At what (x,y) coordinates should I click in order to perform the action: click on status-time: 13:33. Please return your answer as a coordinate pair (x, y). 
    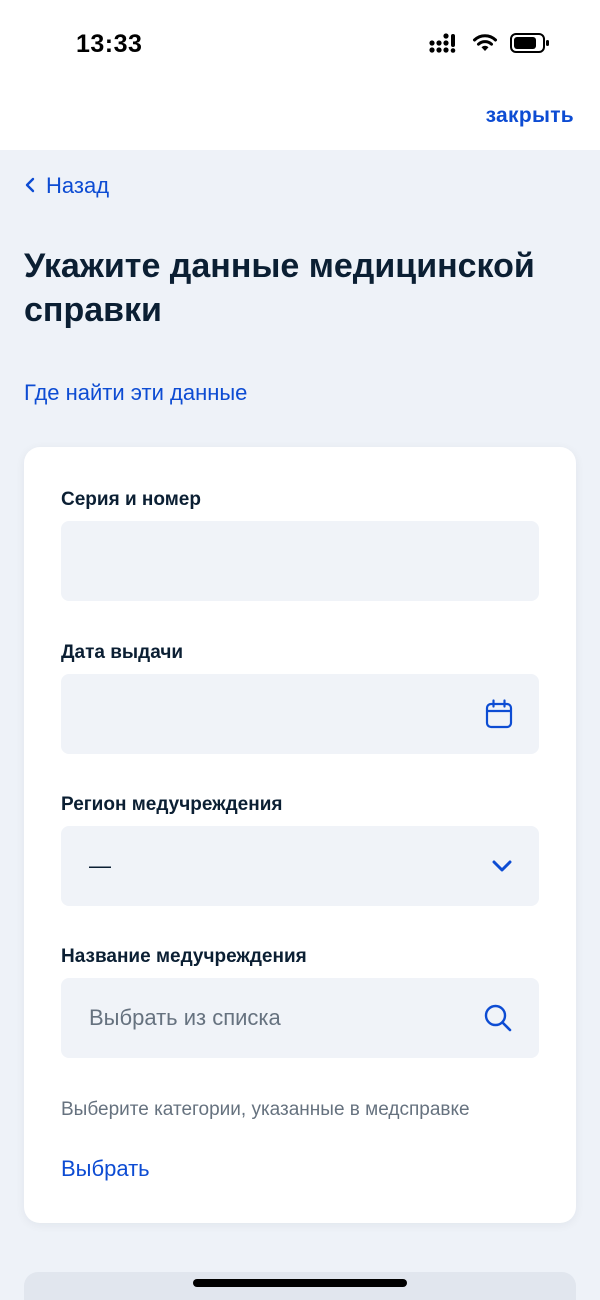
    Looking at the image, I should click on (109, 44).